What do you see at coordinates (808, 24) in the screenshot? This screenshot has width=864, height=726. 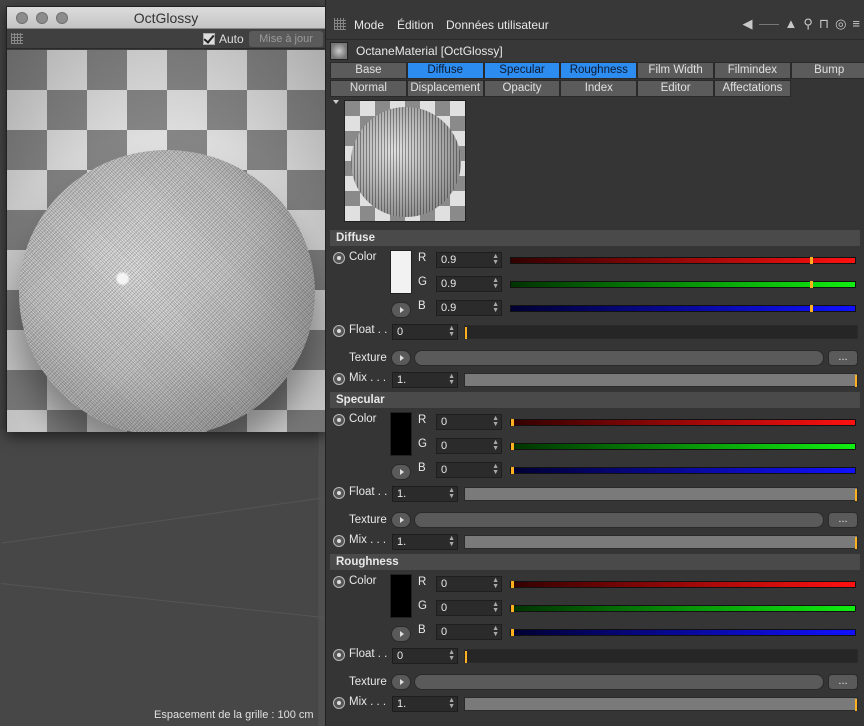 I see `search-icon: ⚲` at bounding box center [808, 24].